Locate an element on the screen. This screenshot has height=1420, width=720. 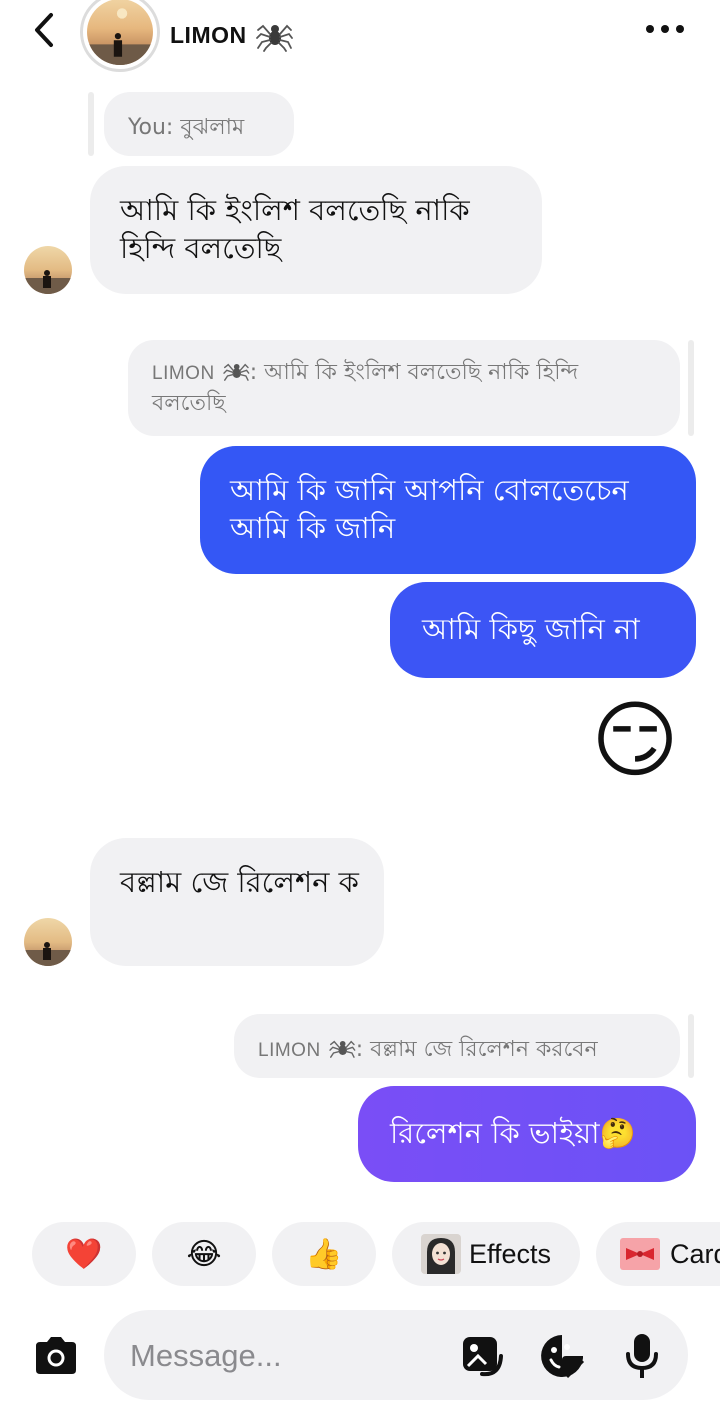
sticker-button is located at coordinates (562, 1356).